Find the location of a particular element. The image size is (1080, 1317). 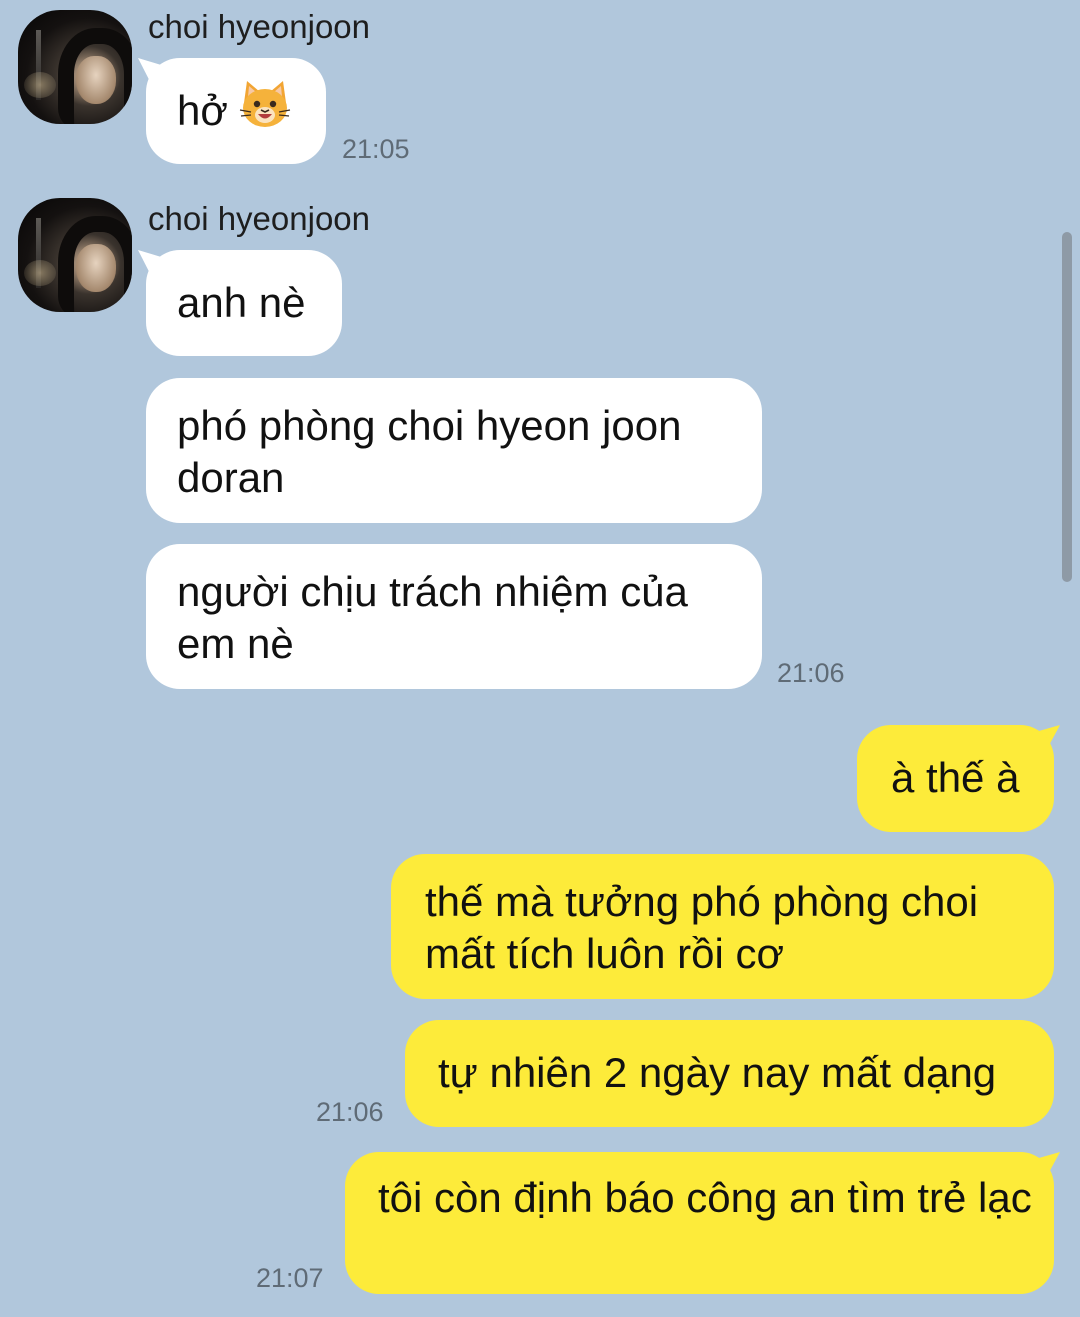

scrollbar is located at coordinates (1067, 407).